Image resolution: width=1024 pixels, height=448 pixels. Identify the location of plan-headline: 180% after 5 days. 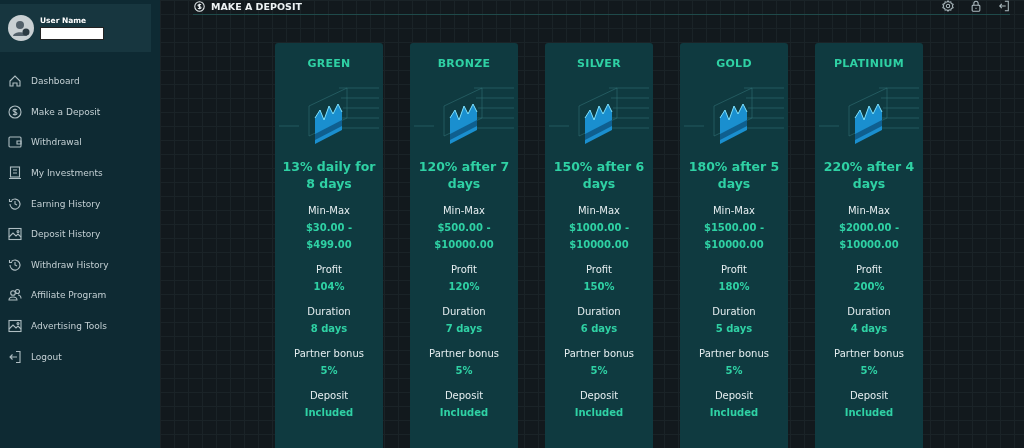
(734, 175).